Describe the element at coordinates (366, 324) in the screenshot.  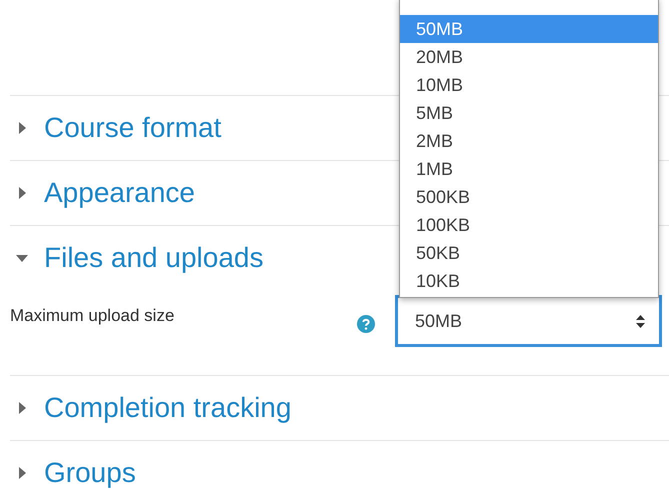
I see `help-icon` at that location.